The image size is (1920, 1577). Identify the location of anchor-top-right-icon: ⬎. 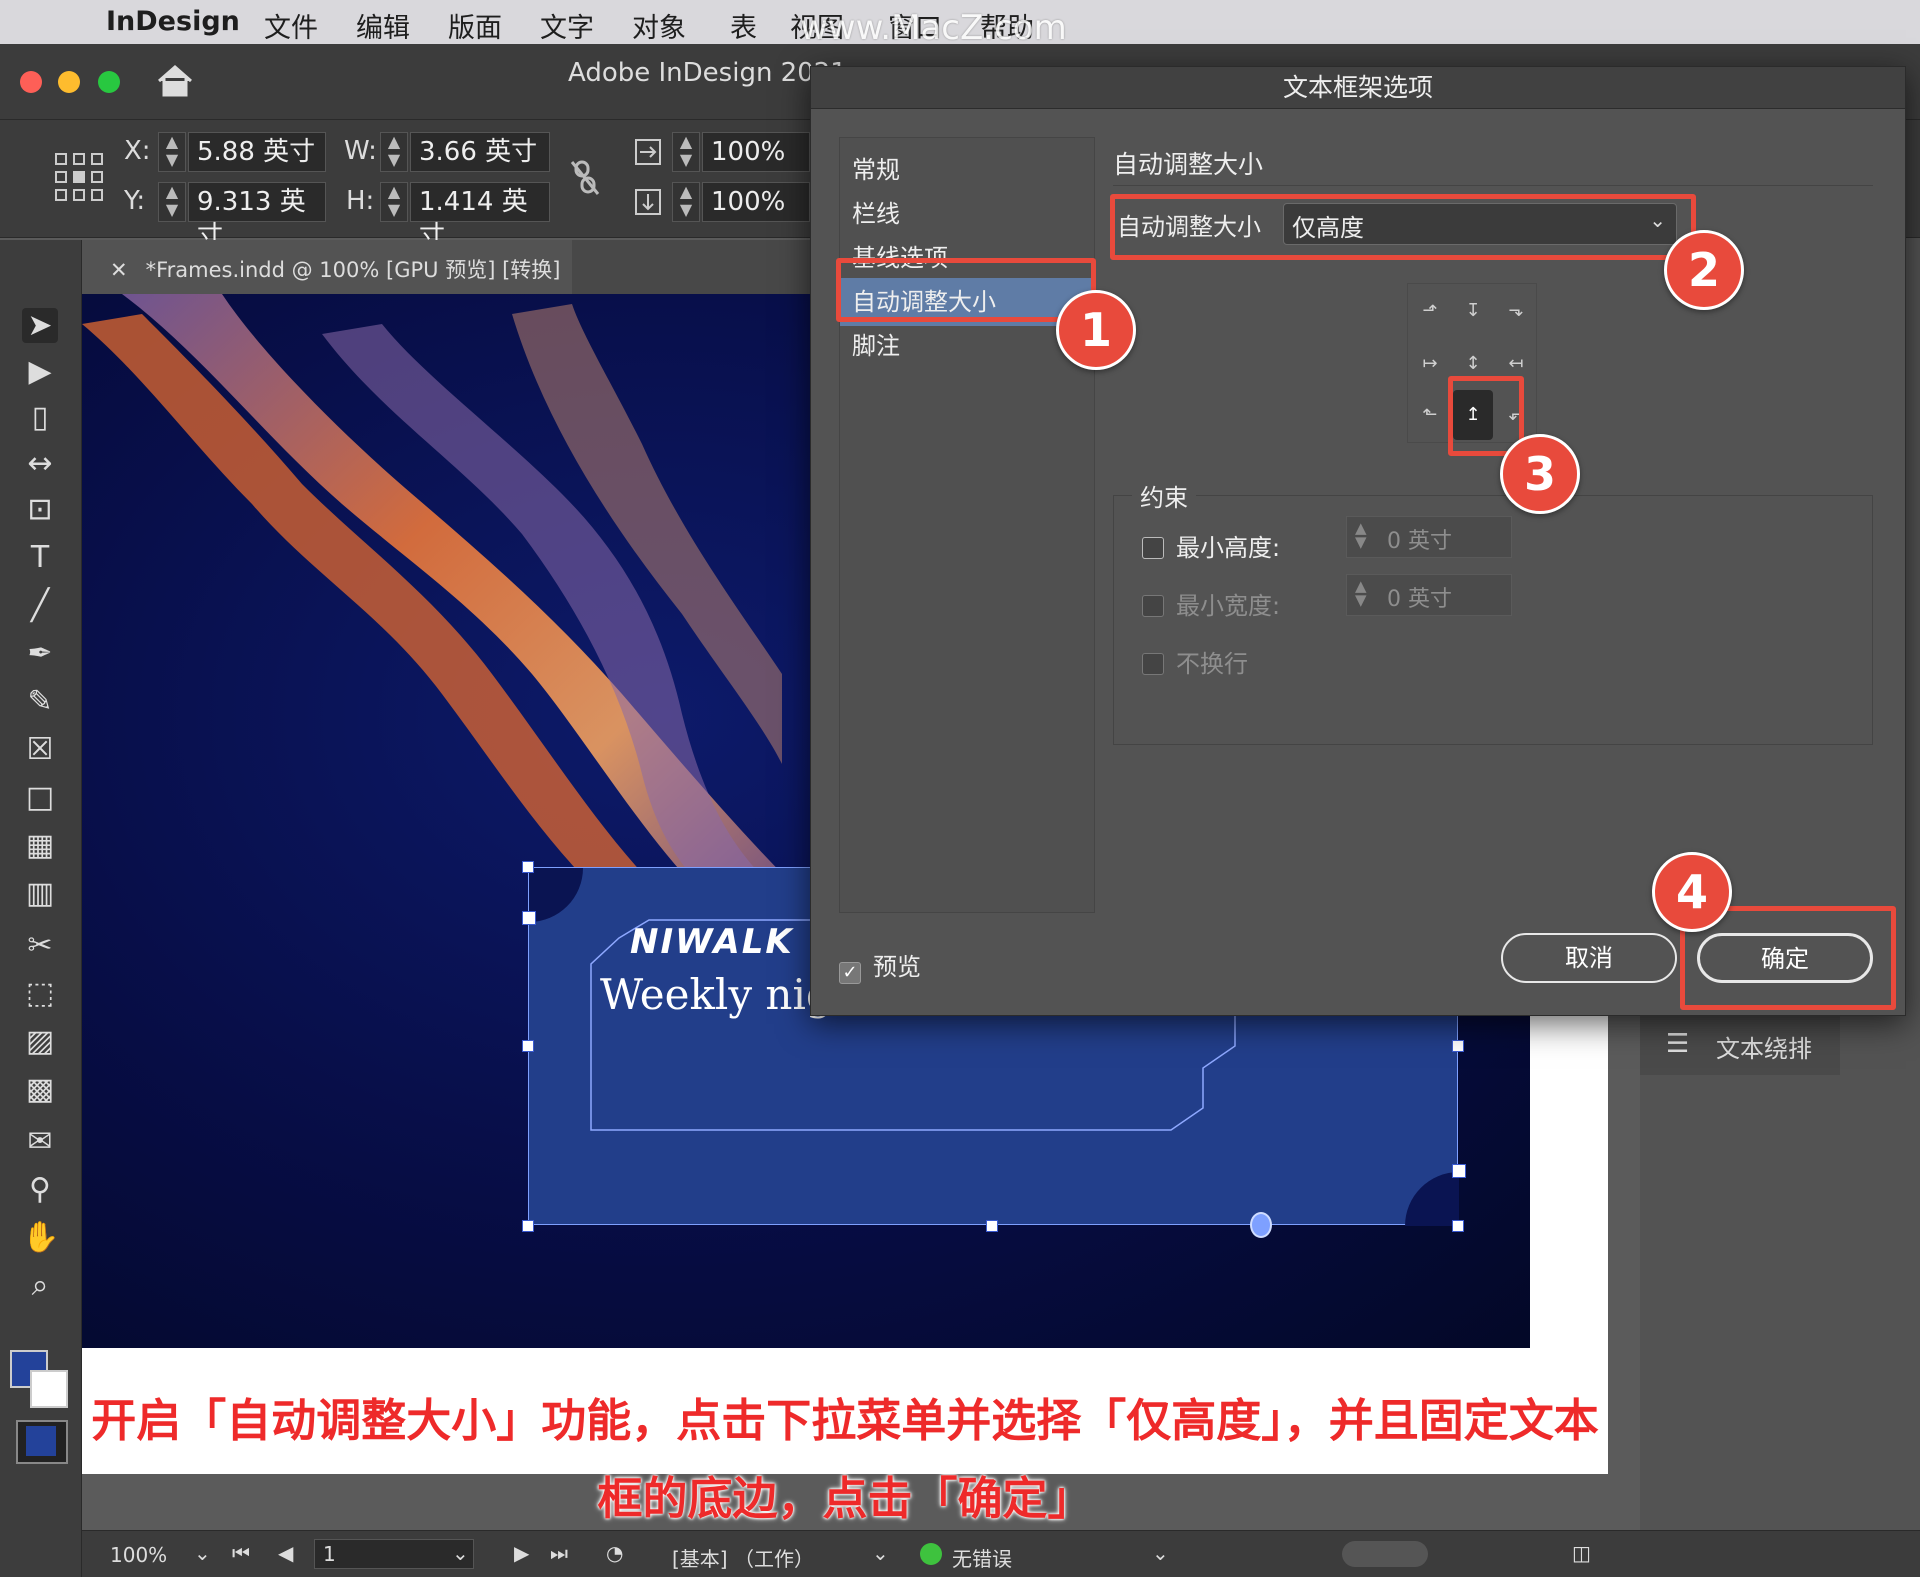
(1516, 311).